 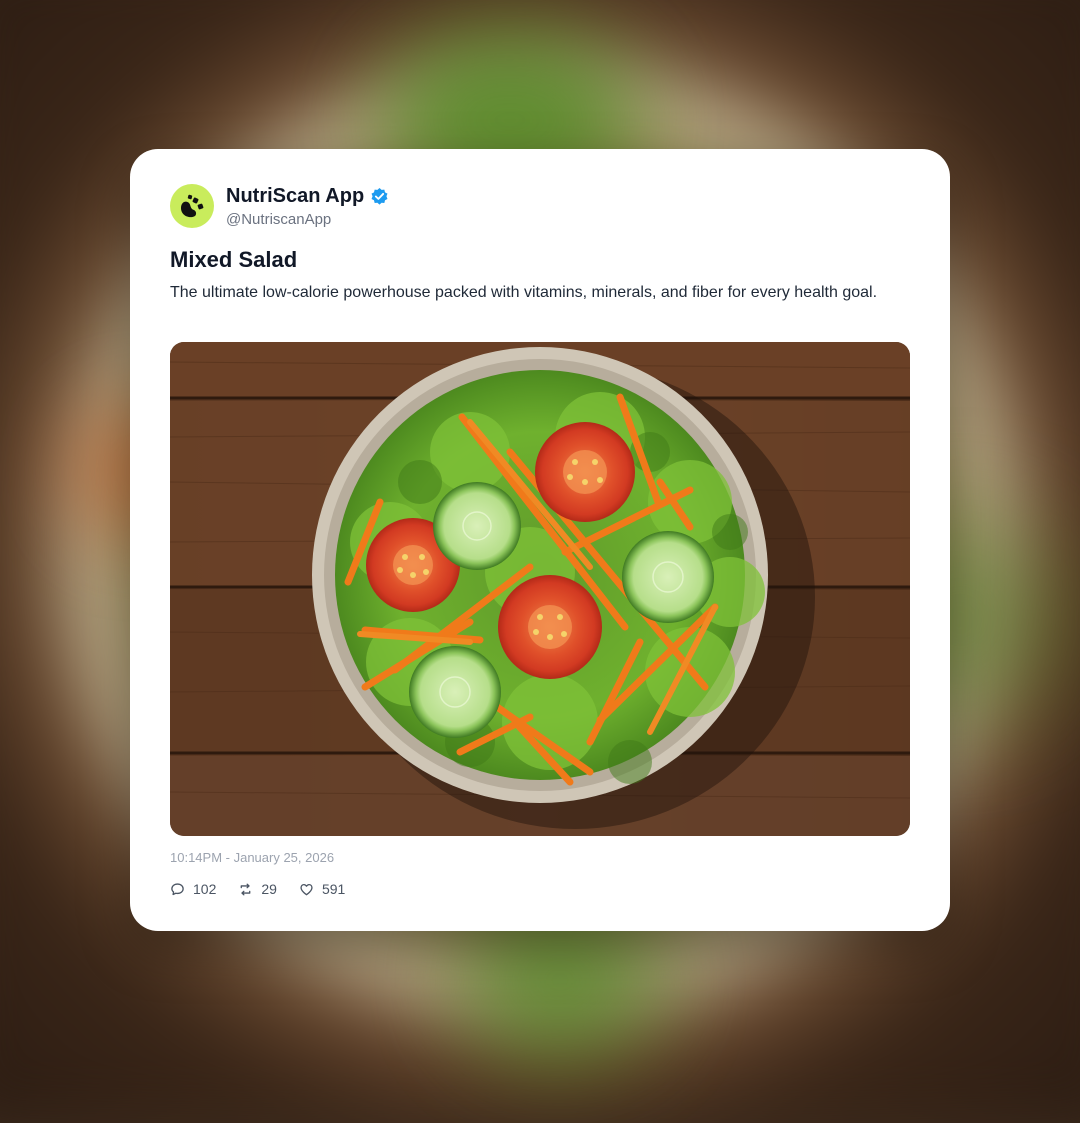 What do you see at coordinates (205, 889) in the screenshot?
I see `reply-count: 102` at bounding box center [205, 889].